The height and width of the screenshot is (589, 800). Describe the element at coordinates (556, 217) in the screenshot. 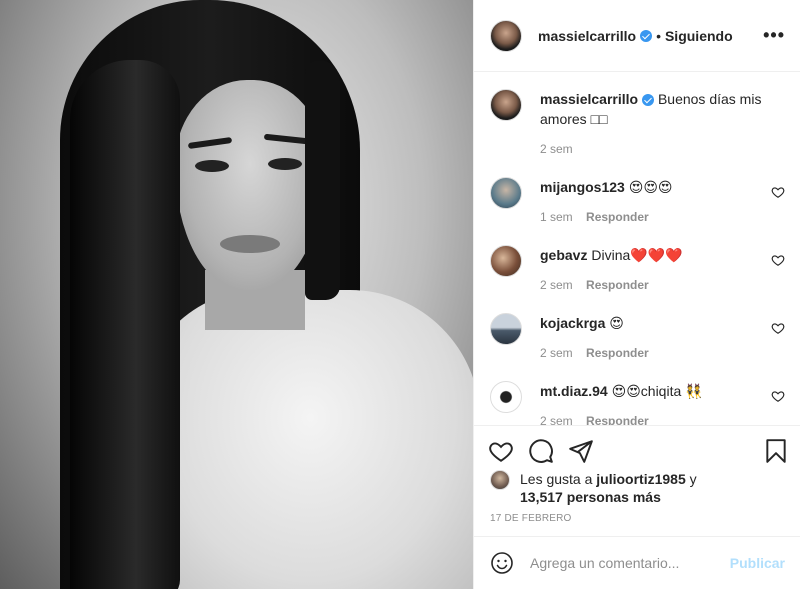

I see `comment-time: 1 sem` at that location.